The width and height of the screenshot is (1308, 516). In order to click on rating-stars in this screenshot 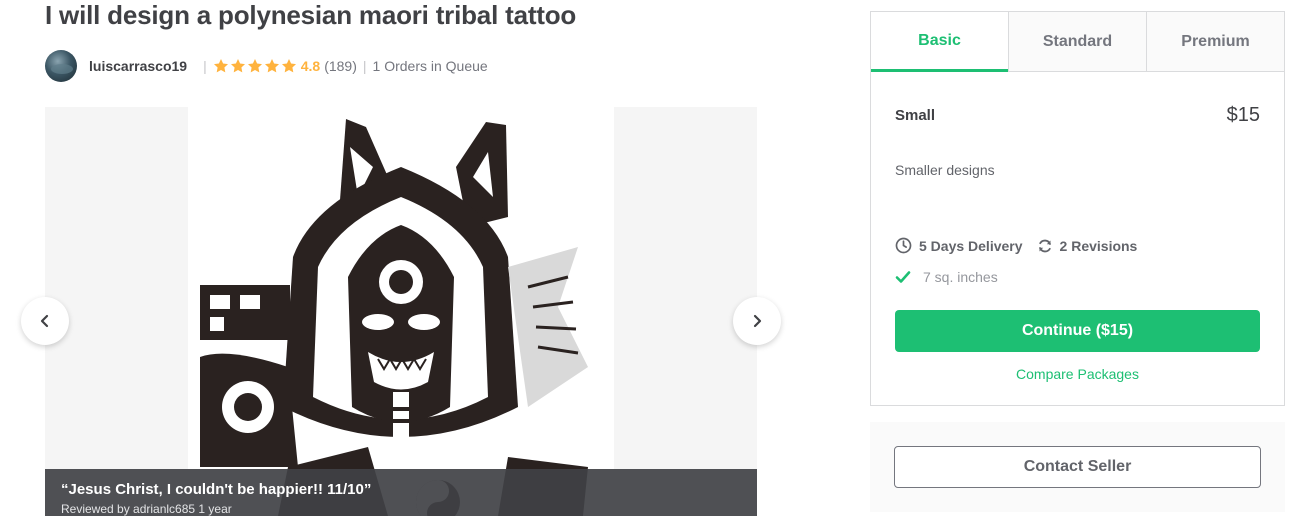, I will do `click(255, 66)`.